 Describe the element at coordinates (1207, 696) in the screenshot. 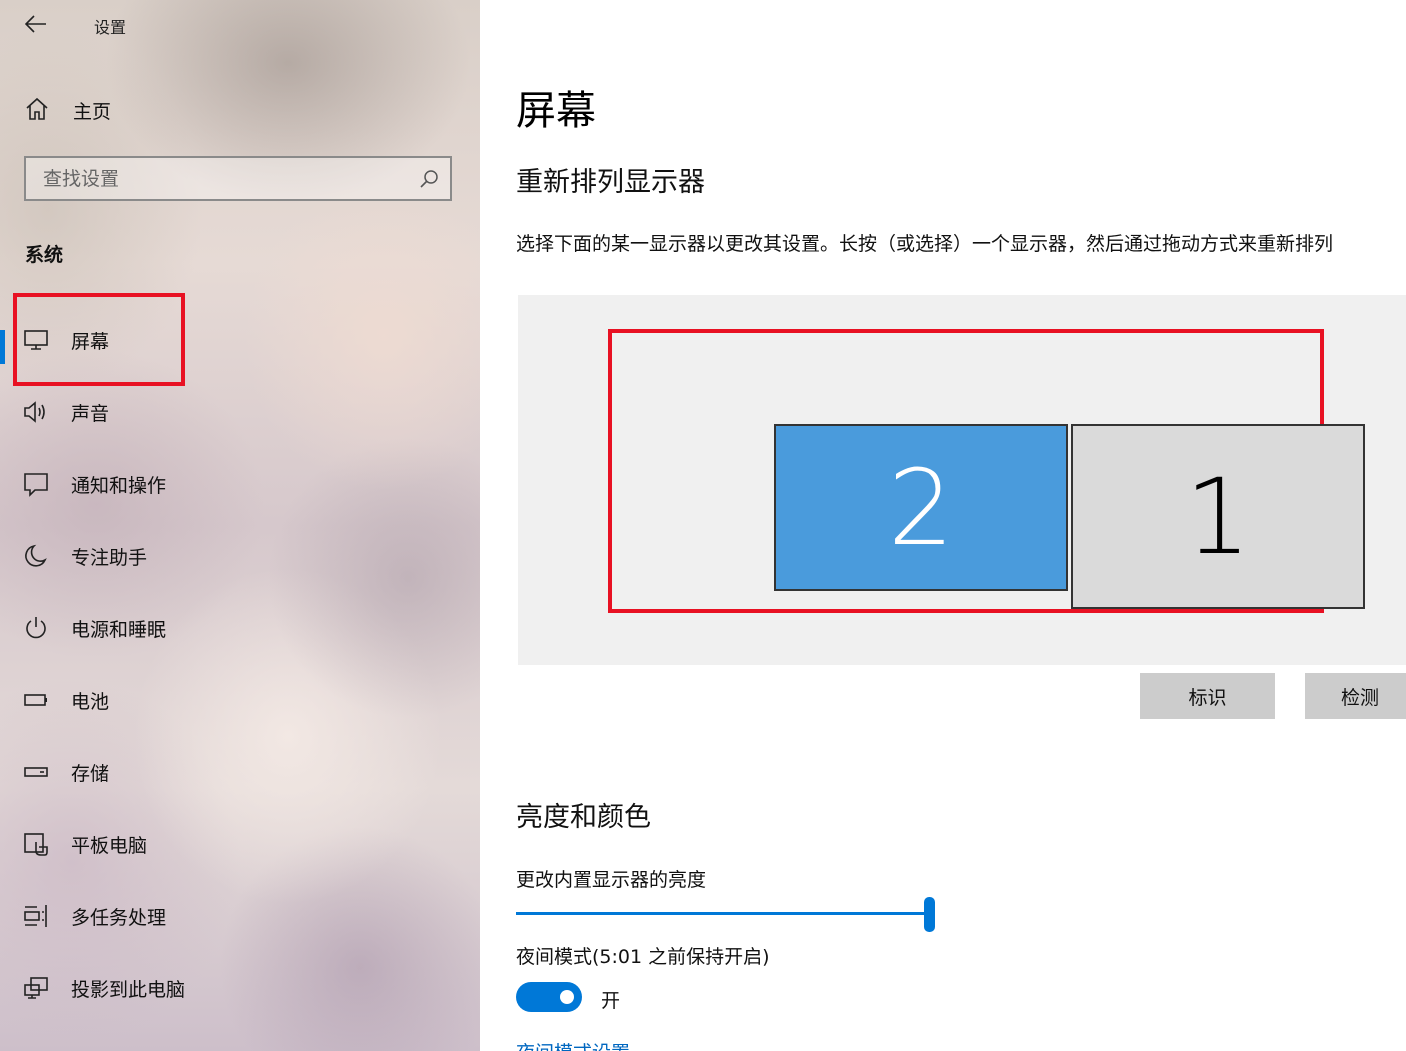

I see `identify-button: 标识` at that location.